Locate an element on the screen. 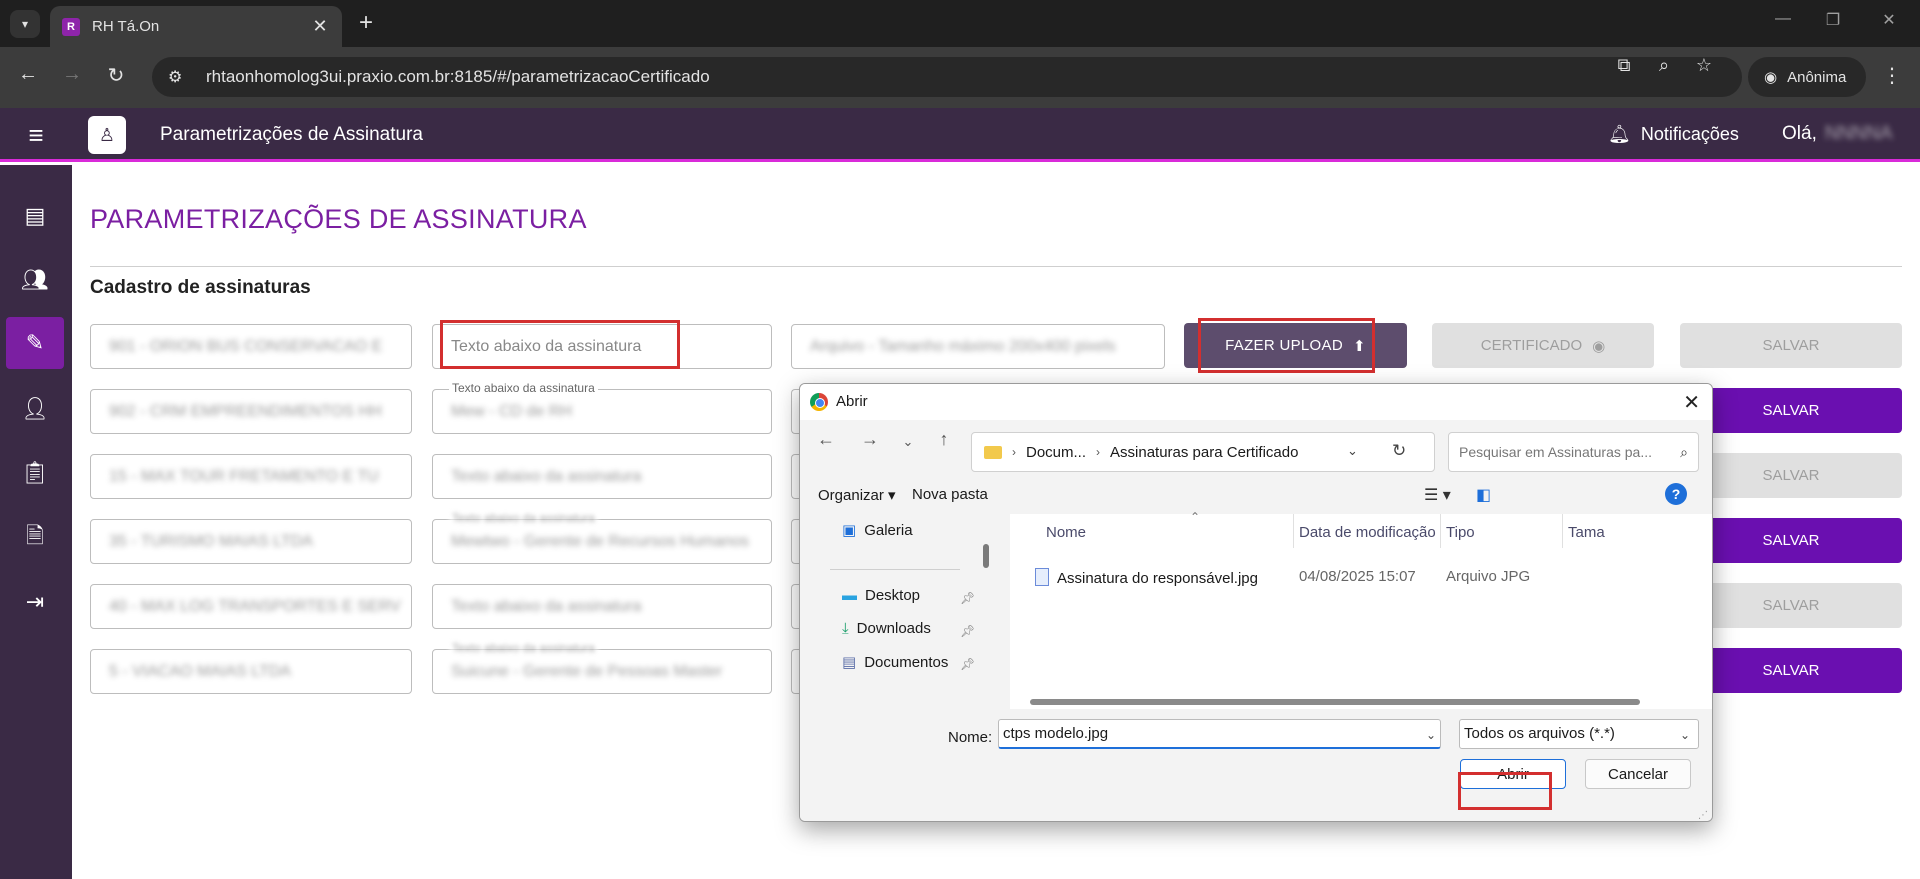 This screenshot has width=1920, height=879. nav-item-downloads: ⤓ Downloads is located at coordinates (886, 628).